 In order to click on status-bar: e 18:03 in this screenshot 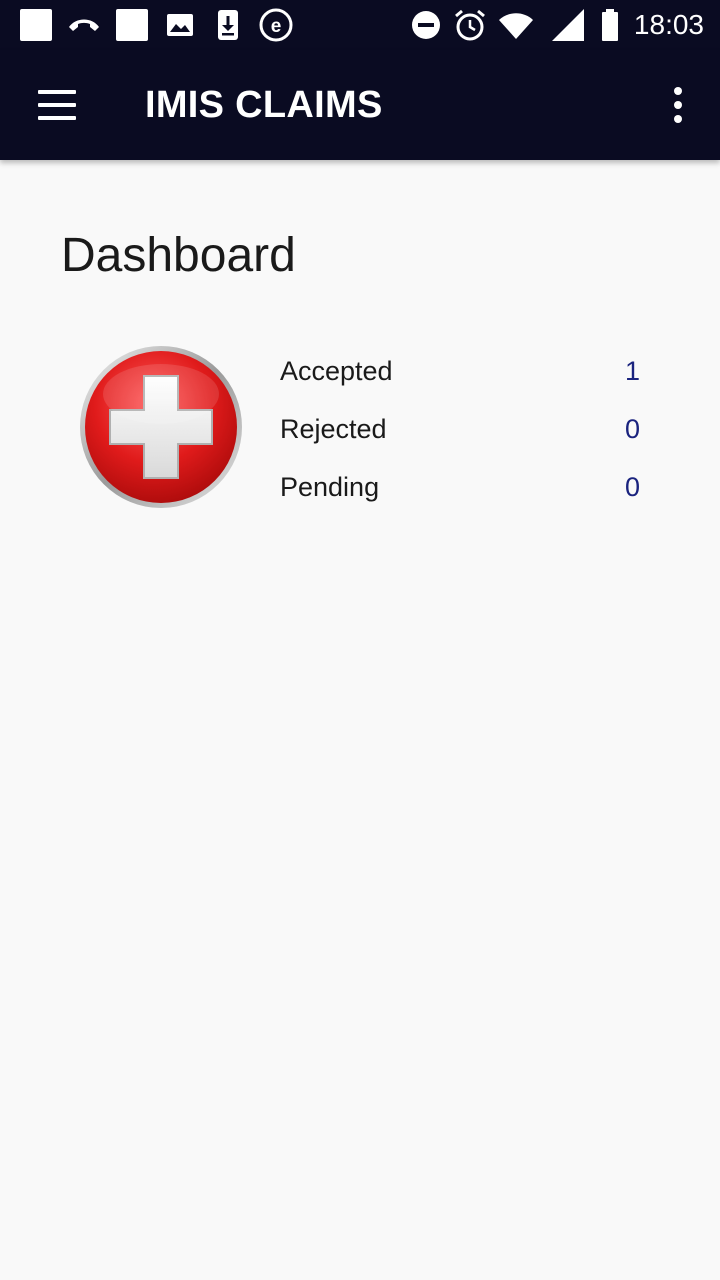, I will do `click(360, 25)`.